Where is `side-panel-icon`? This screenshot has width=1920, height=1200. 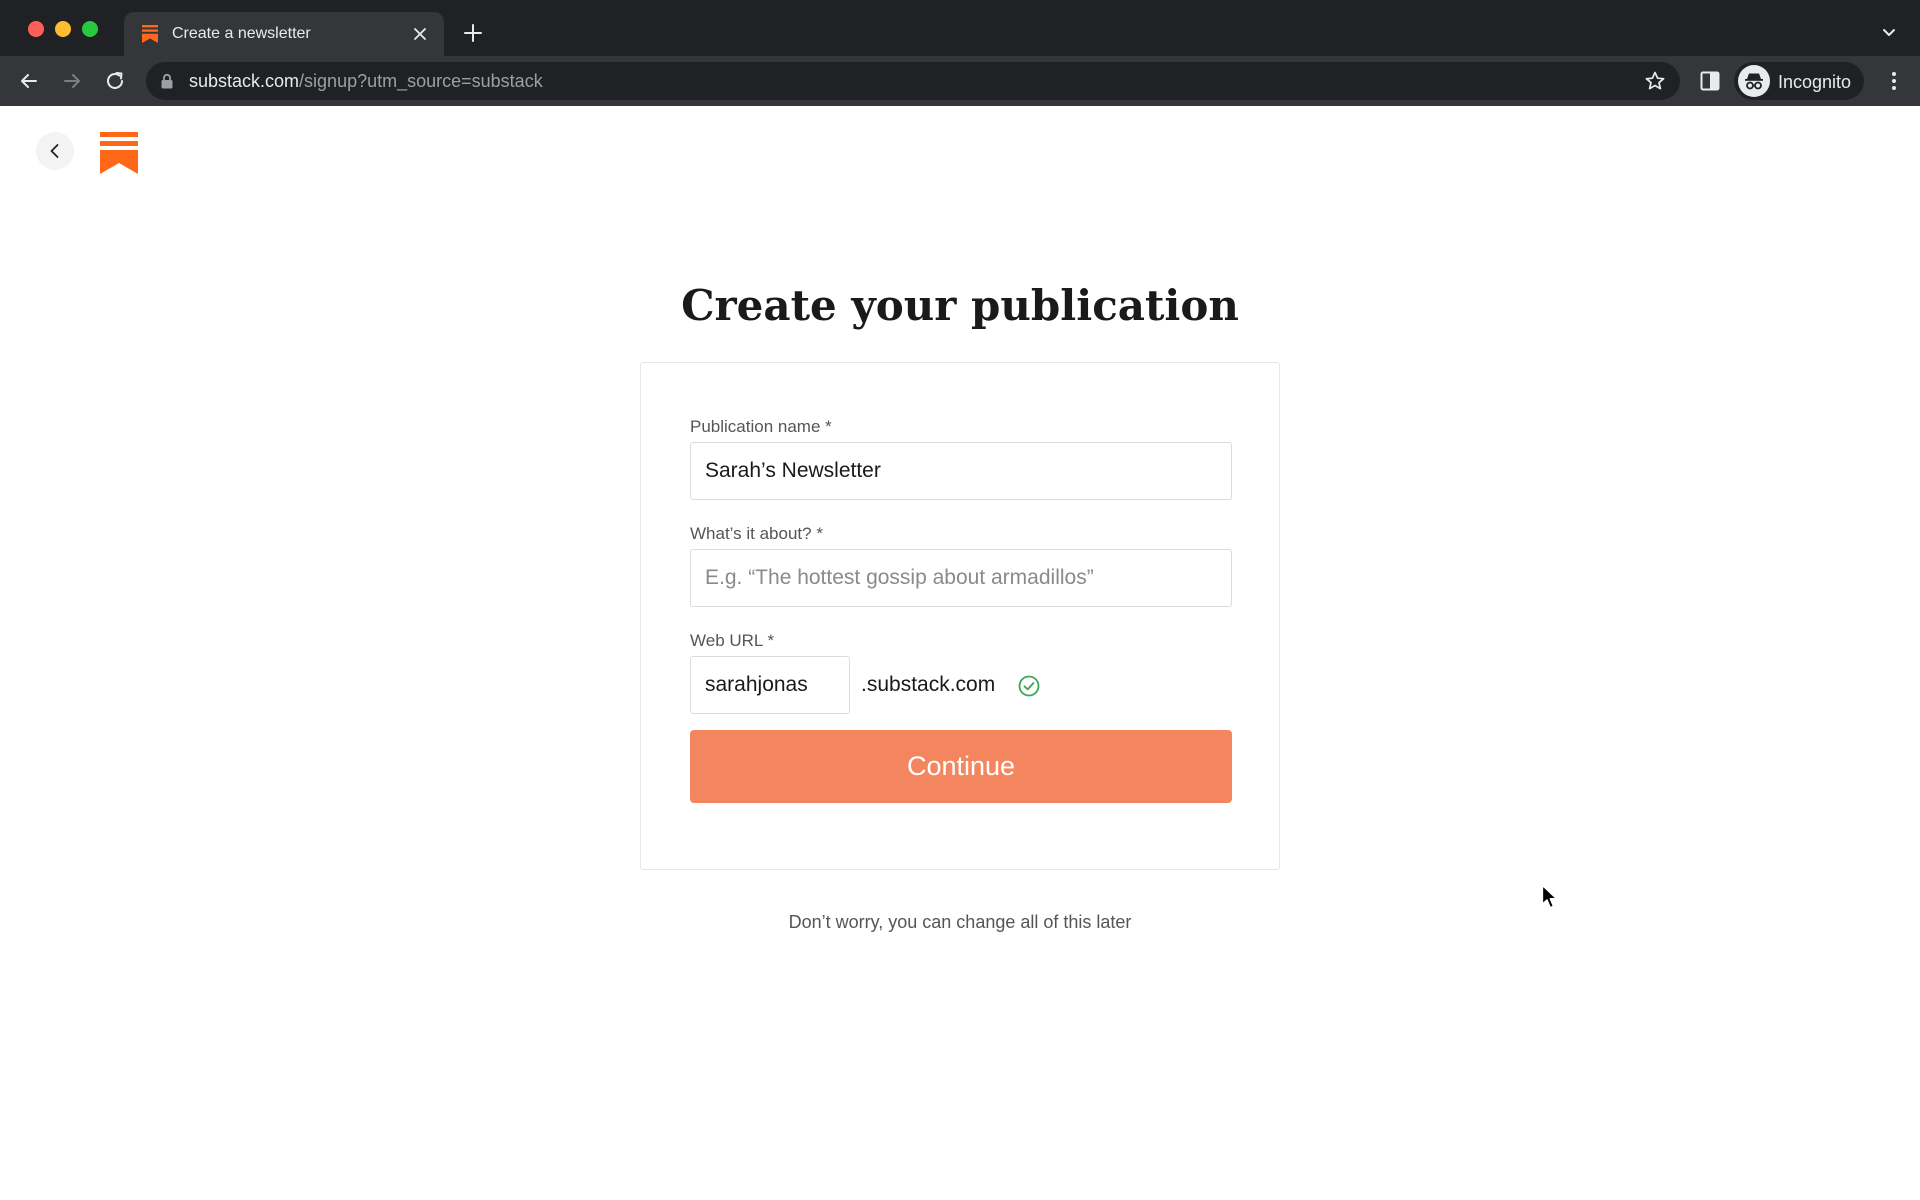
side-panel-icon is located at coordinates (1710, 81).